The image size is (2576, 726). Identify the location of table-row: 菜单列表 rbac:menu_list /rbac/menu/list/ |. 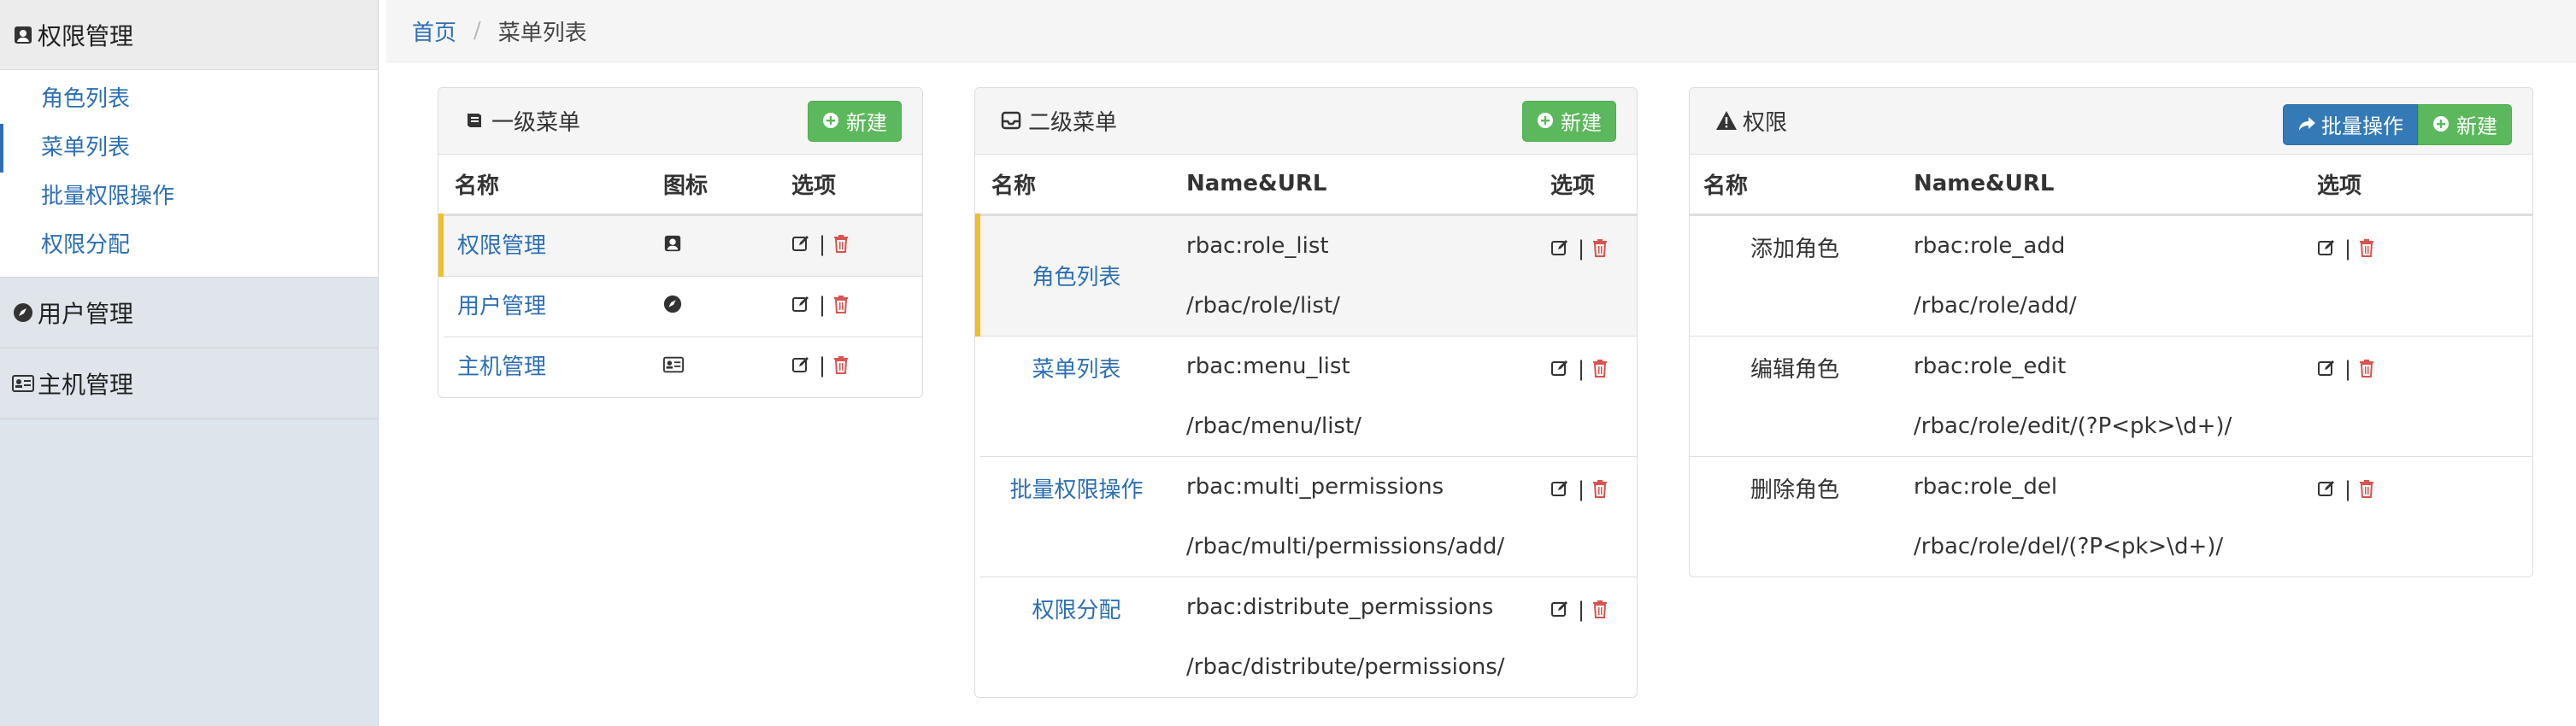
(1307, 396).